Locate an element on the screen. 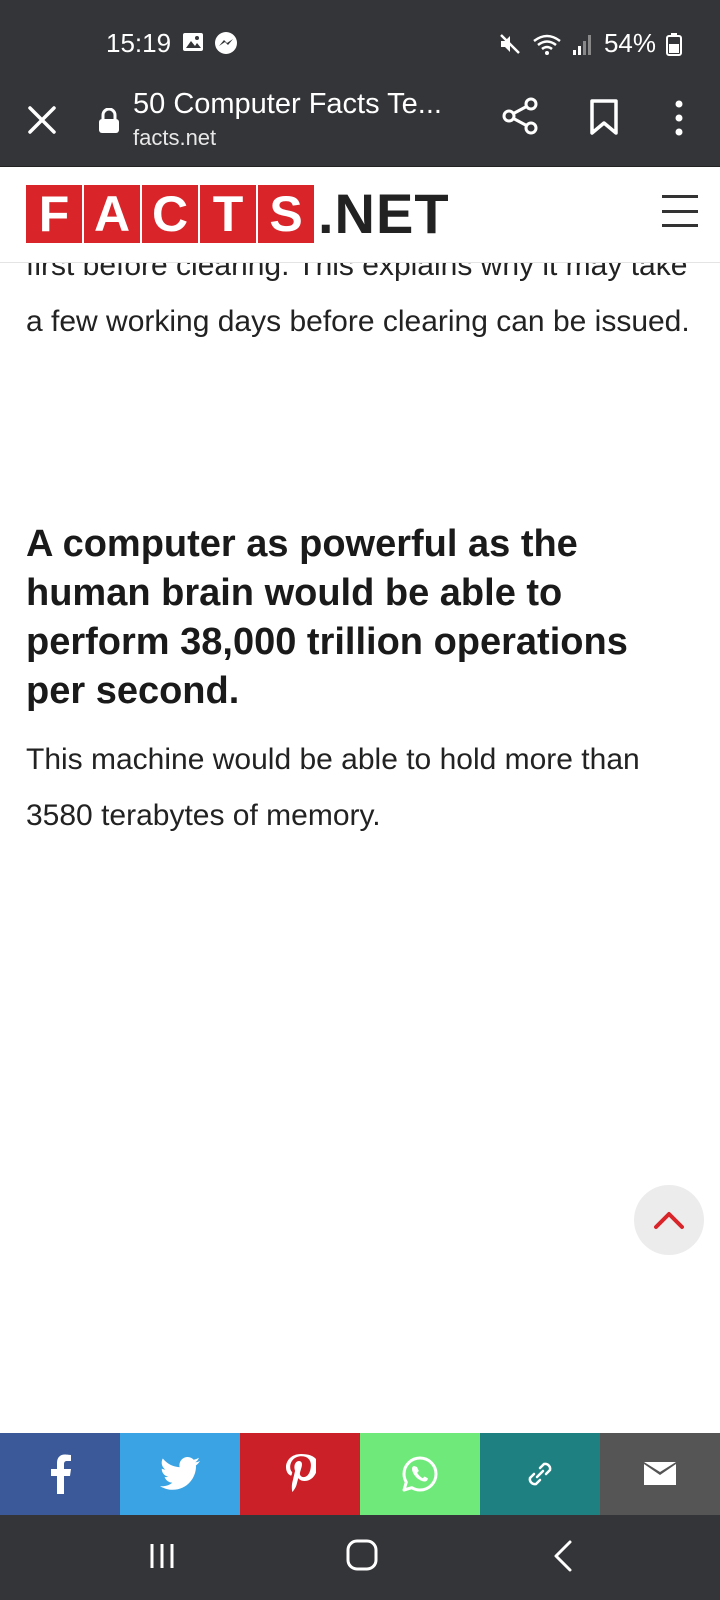  pinterest-icon is located at coordinates (301, 1473).